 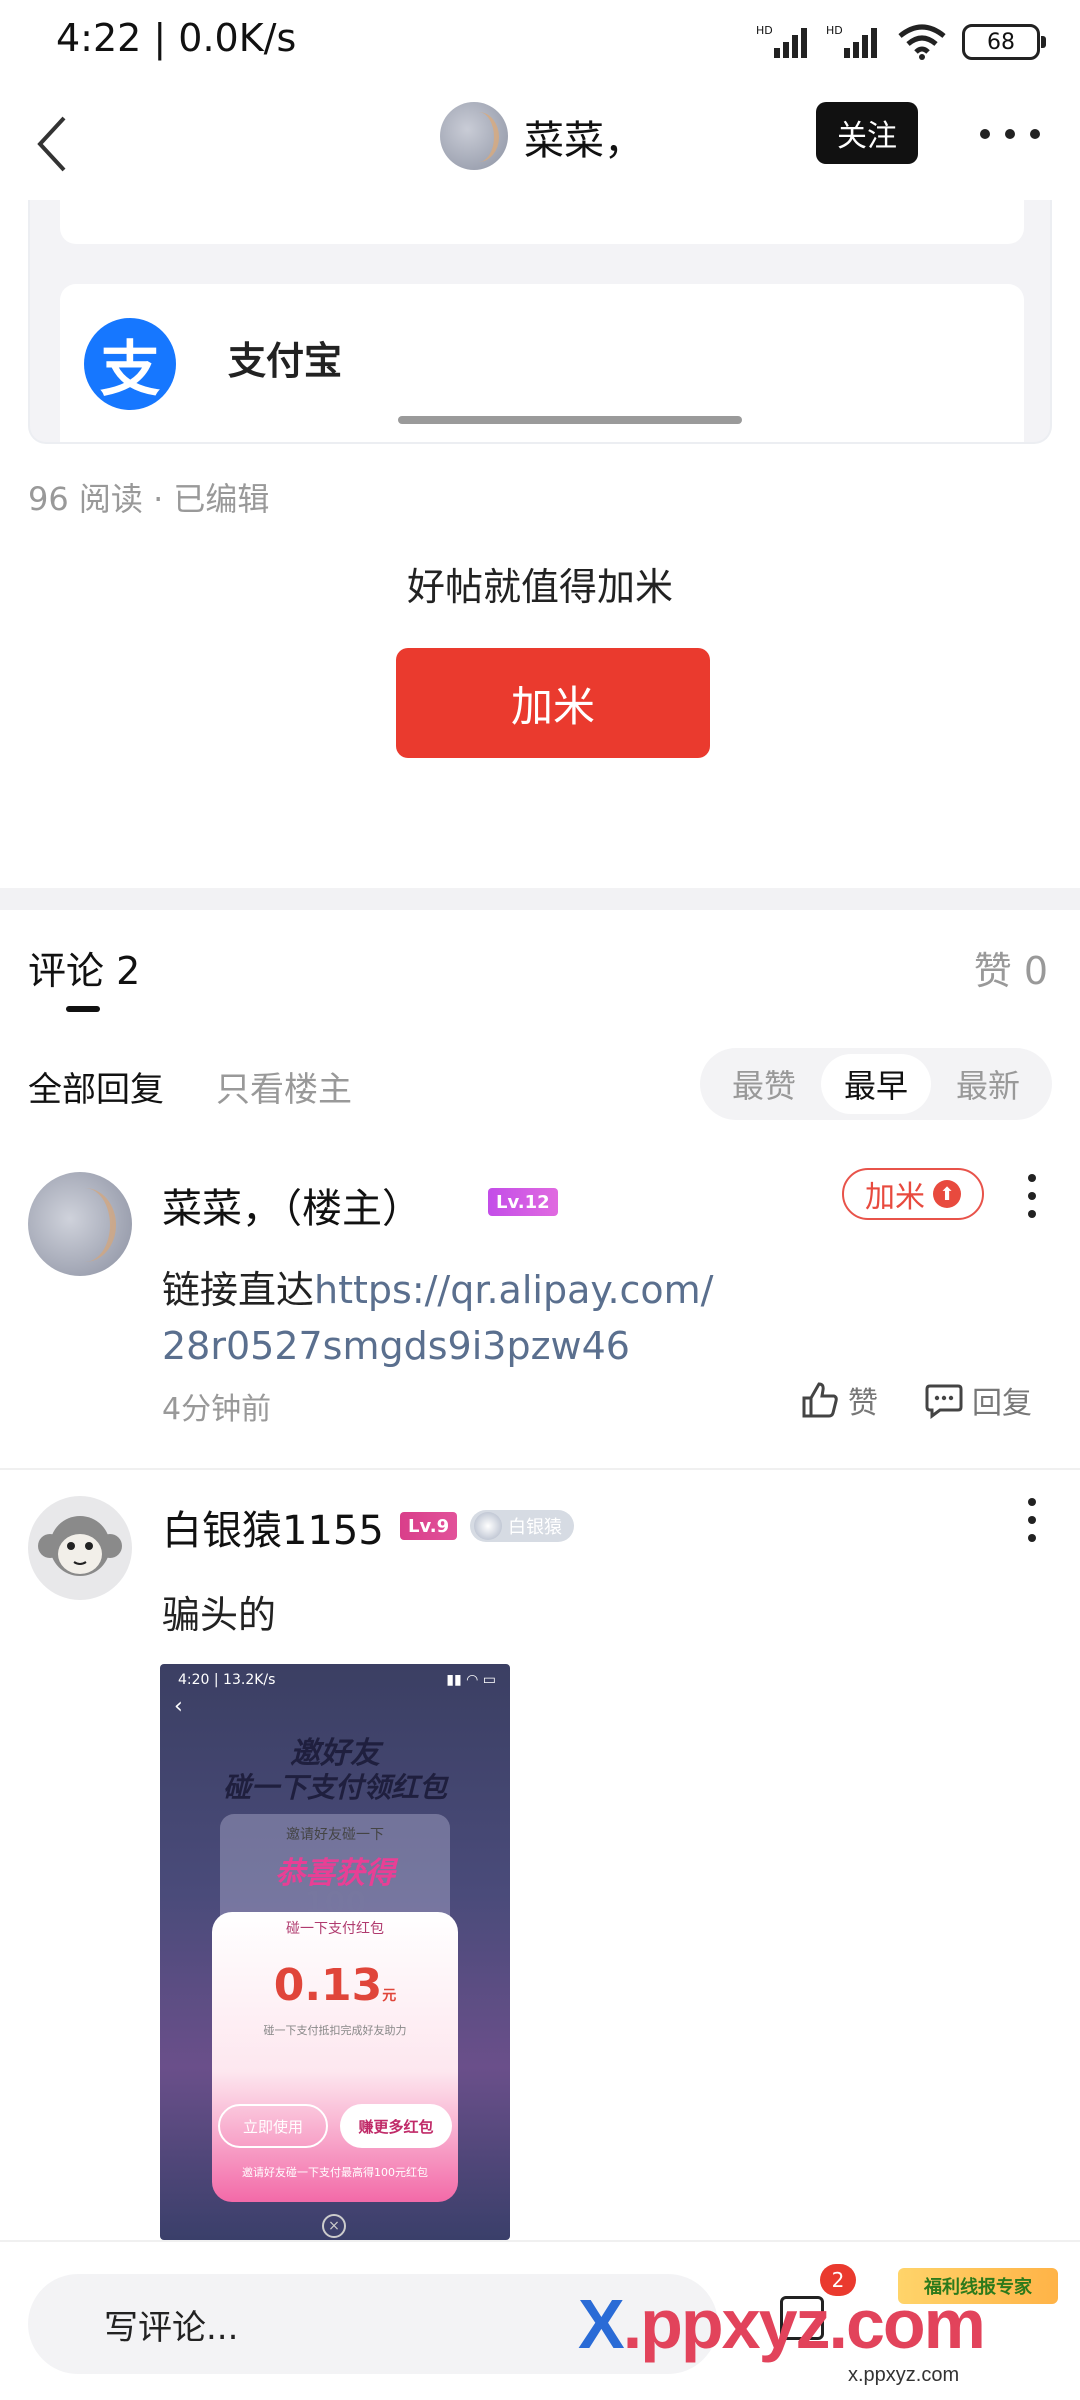 What do you see at coordinates (396, 2126) in the screenshot?
I see `shot-earn-more: 赚更多红包` at bounding box center [396, 2126].